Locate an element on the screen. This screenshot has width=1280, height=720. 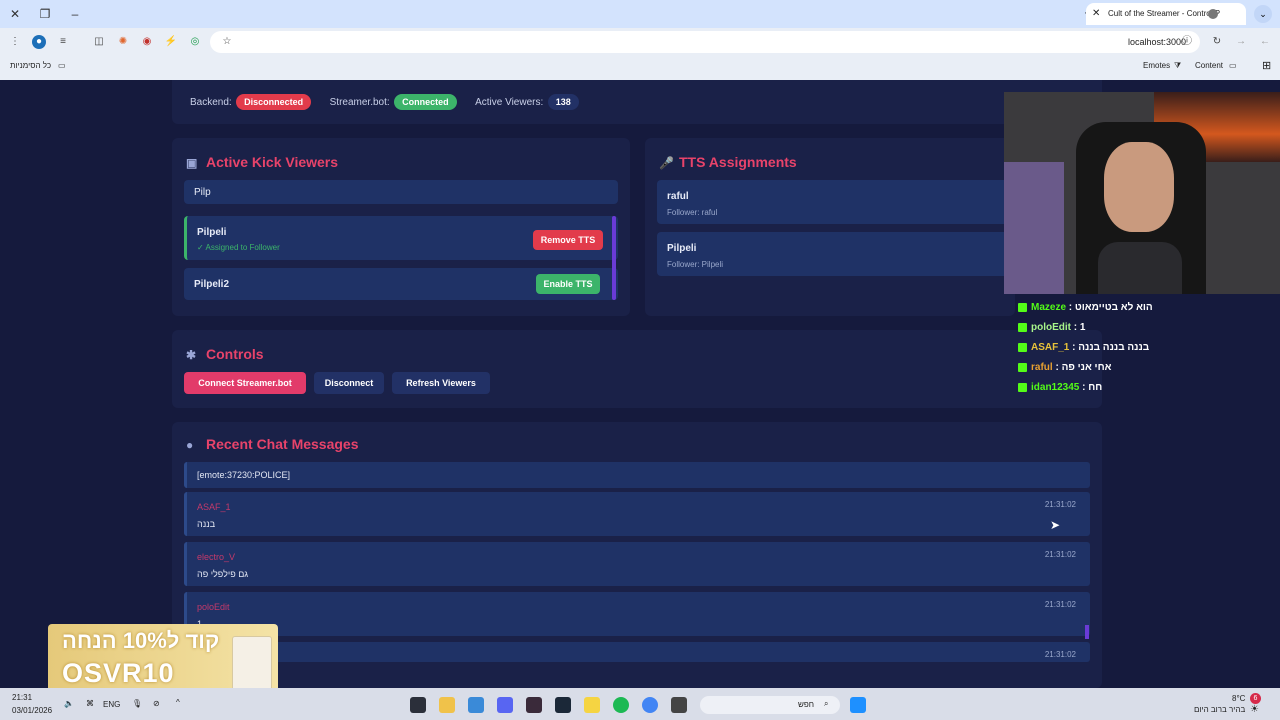
chat-message: electro_V גם פילפלי פה 21:31:02 is located at coordinates (637, 564).